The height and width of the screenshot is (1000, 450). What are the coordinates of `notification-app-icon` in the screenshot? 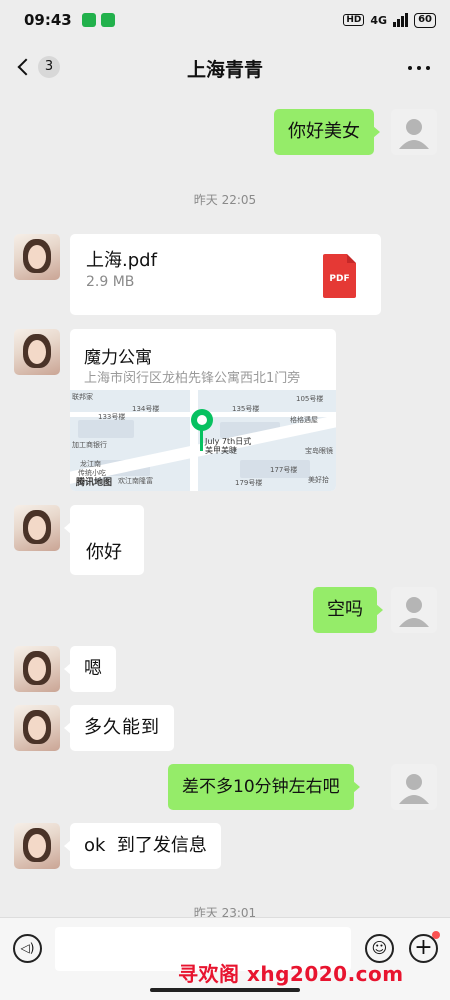 It's located at (88, 20).